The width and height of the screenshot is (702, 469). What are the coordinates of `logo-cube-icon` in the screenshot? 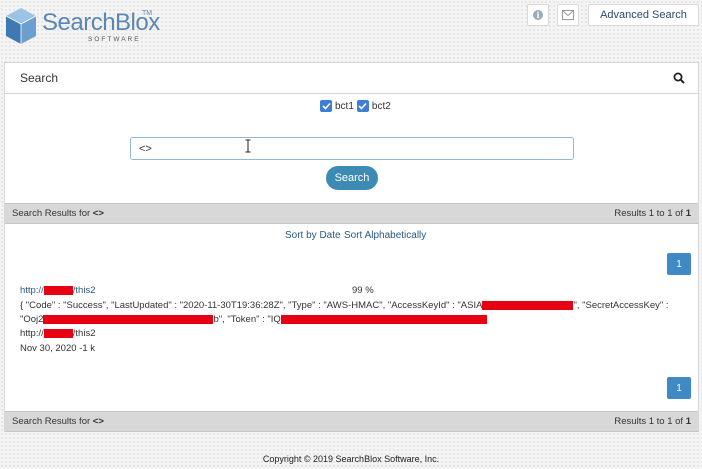 It's located at (21, 26).